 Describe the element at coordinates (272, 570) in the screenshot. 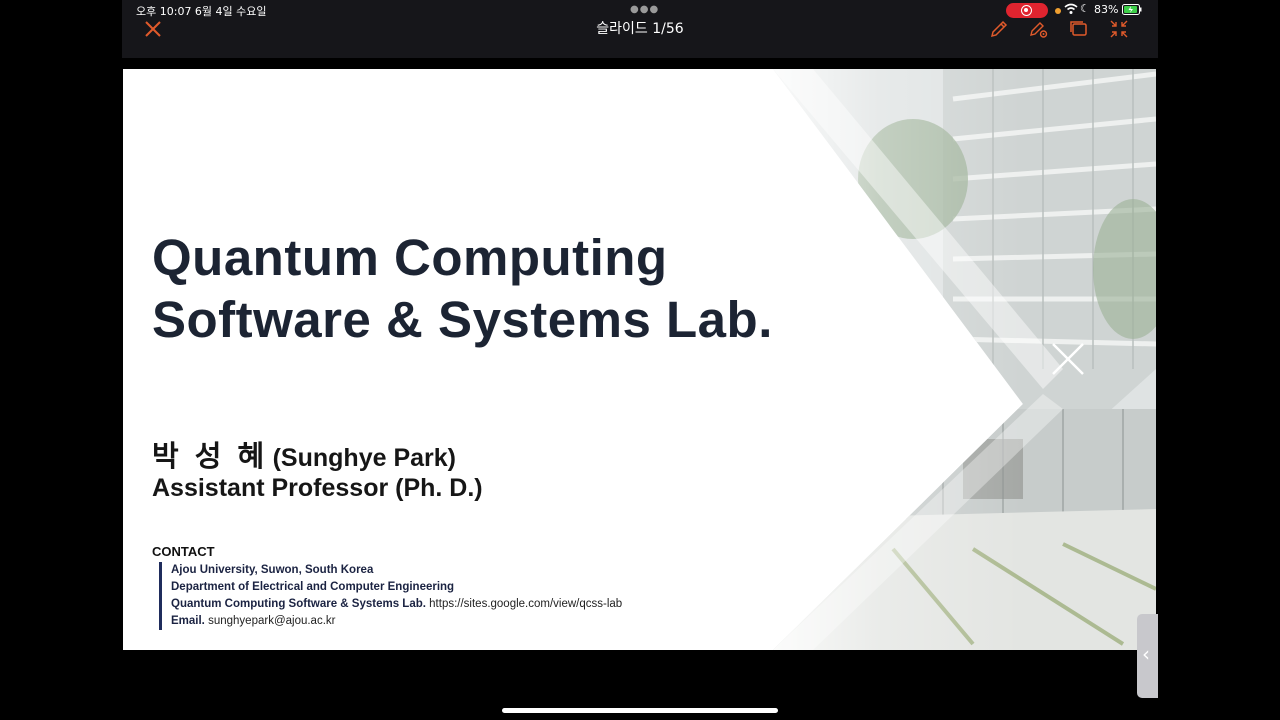

I see `contact-university: Ajou University, Suwon, South Korea` at that location.